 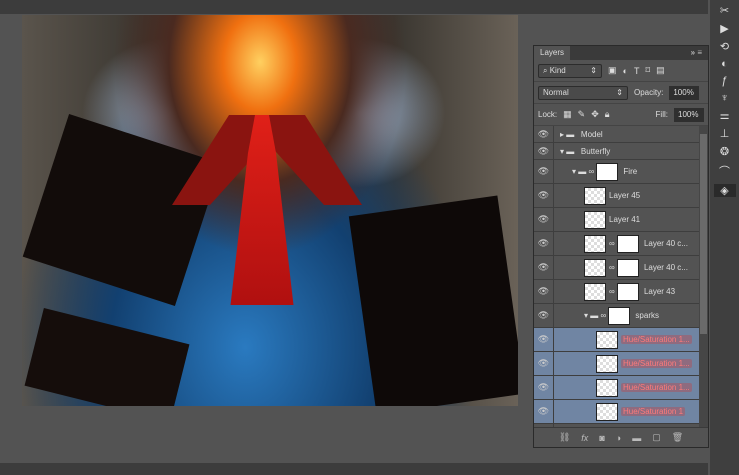 I want to click on layer-row: 👁︎ ▾ ▬ ∞ Fire, so click(x=617, y=172).